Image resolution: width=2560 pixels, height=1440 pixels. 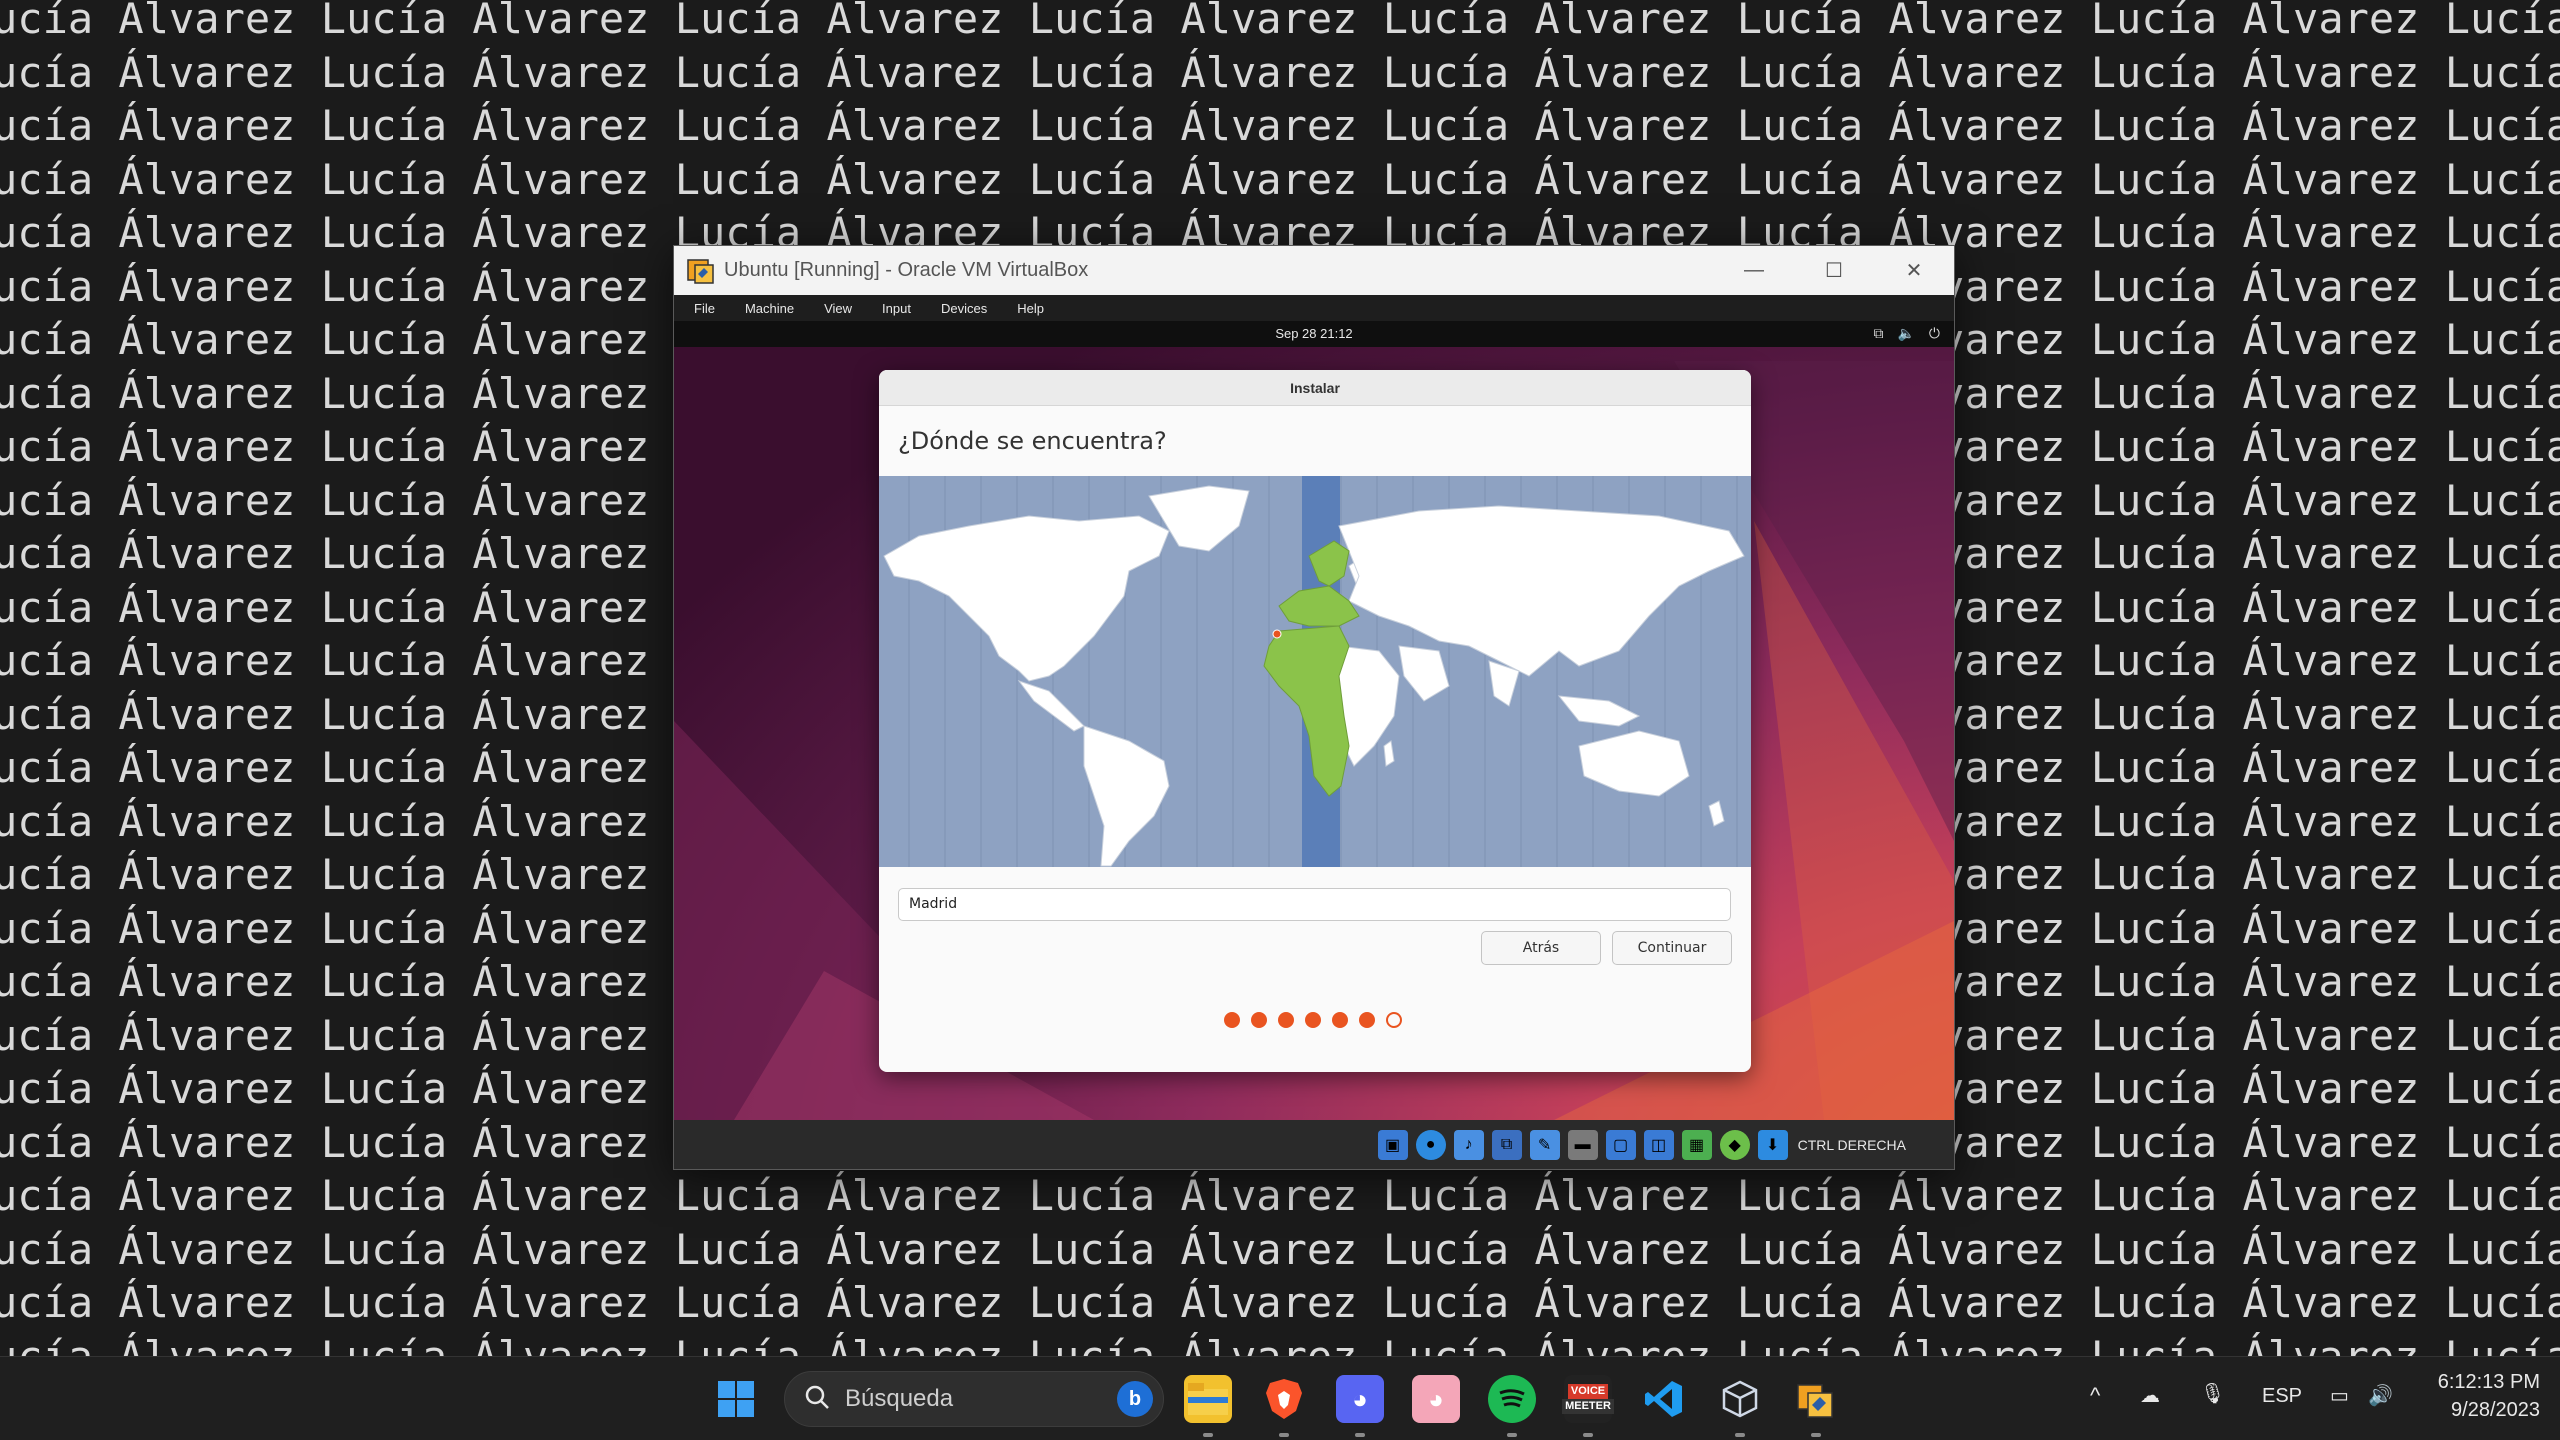 I want to click on progress-steps, so click(x=1313, y=1020).